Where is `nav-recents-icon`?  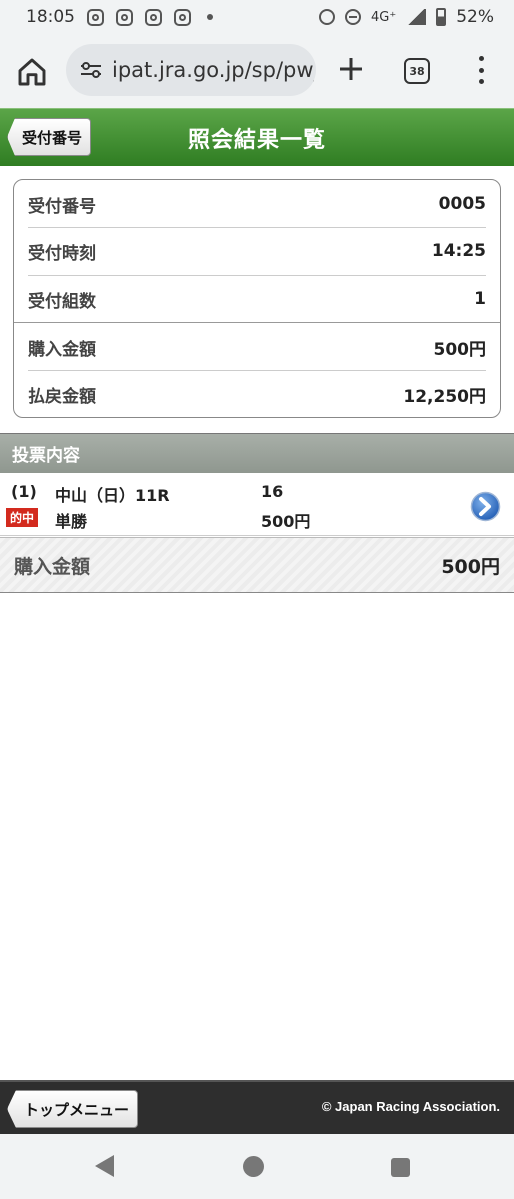
nav-recents-icon is located at coordinates (400, 1167).